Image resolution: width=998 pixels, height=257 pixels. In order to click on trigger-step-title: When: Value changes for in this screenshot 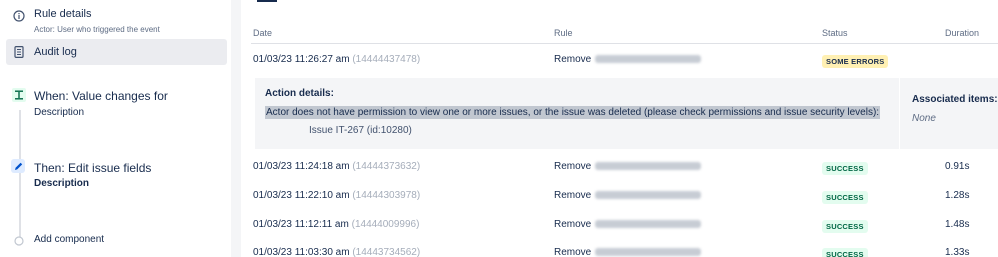, I will do `click(101, 96)`.